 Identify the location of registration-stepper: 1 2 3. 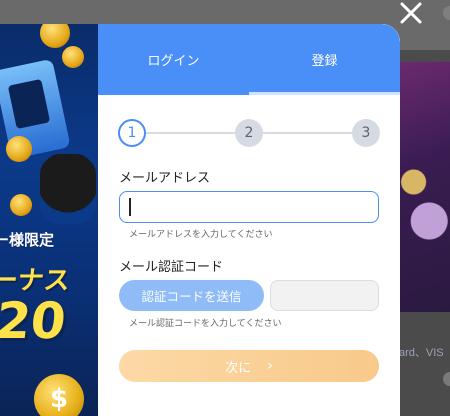
(249, 133).